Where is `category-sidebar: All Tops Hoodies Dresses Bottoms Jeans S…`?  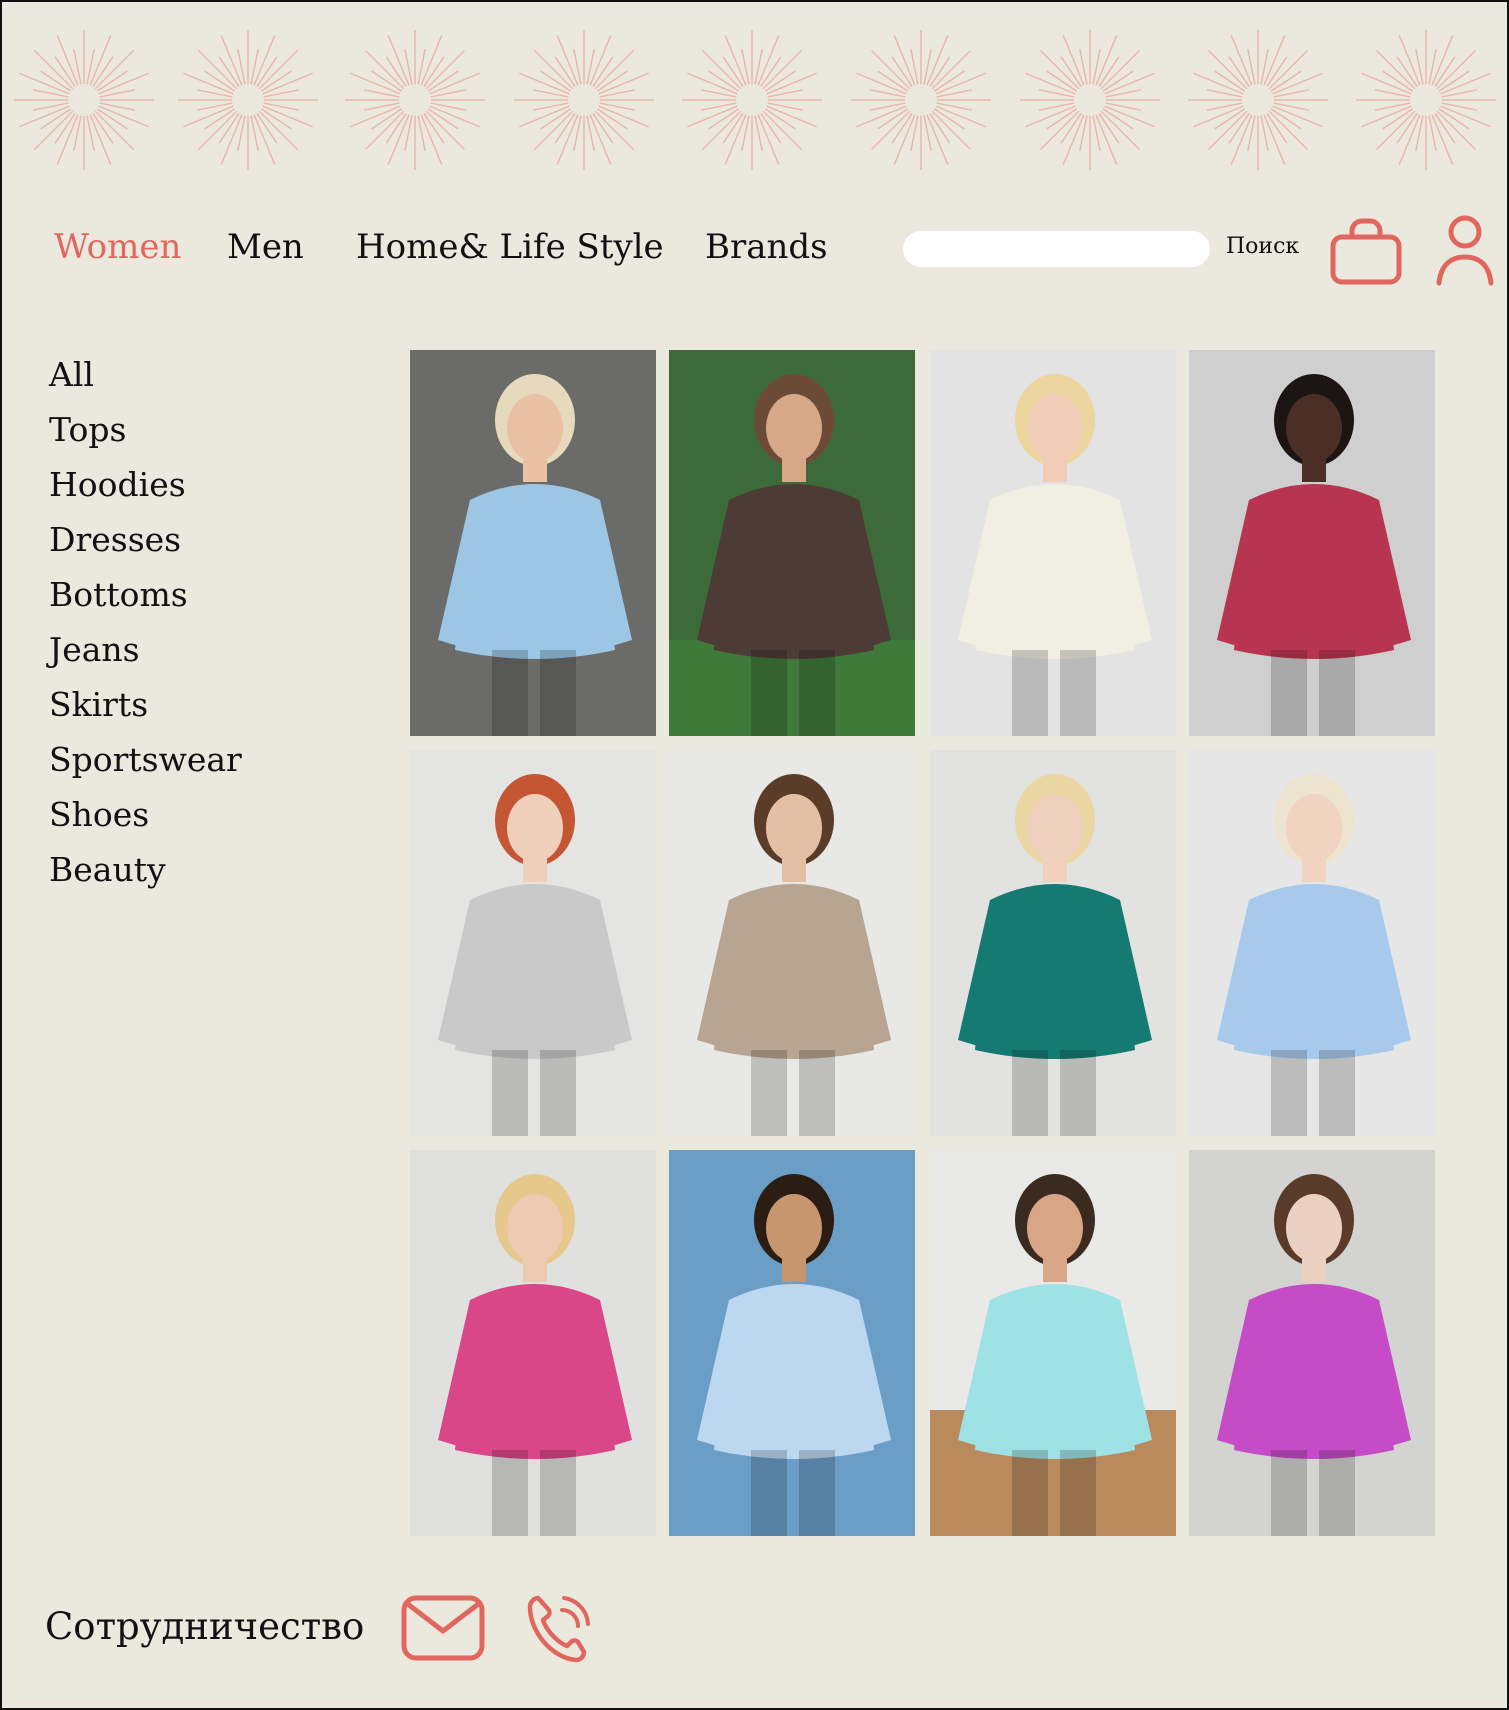 category-sidebar: All Tops Hoodies Dresses Bottoms Jeans S… is located at coordinates (145, 622).